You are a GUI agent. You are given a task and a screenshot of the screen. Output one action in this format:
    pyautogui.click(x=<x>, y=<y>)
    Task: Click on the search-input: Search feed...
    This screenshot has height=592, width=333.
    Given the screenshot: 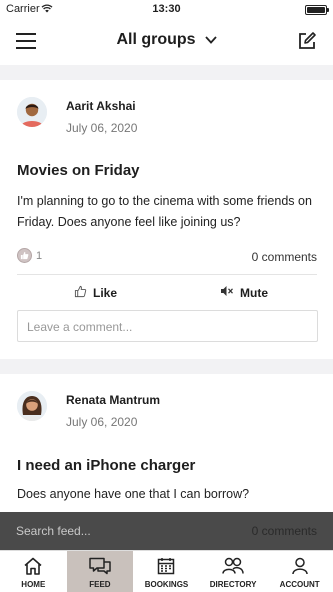 What is the action you would take?
    pyautogui.click(x=53, y=531)
    